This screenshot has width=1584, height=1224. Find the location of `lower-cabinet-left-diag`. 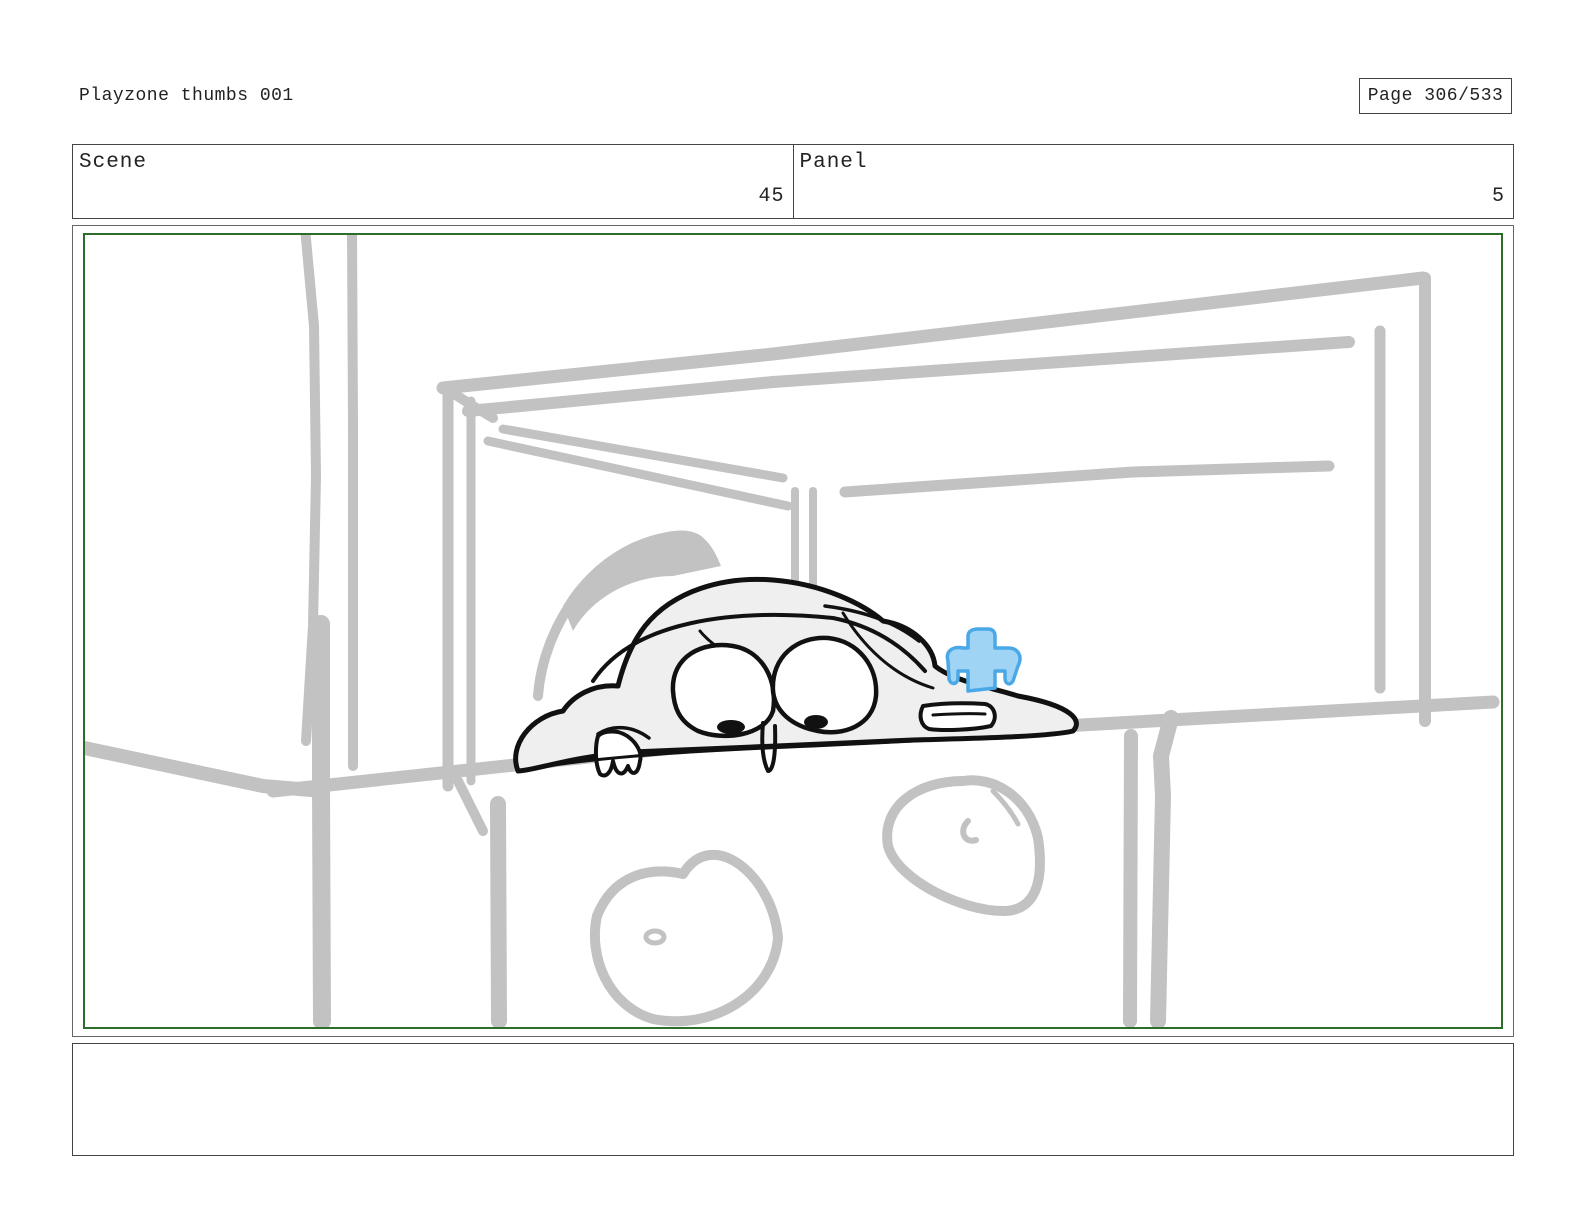

lower-cabinet-left-diag is located at coordinates (470, 806).